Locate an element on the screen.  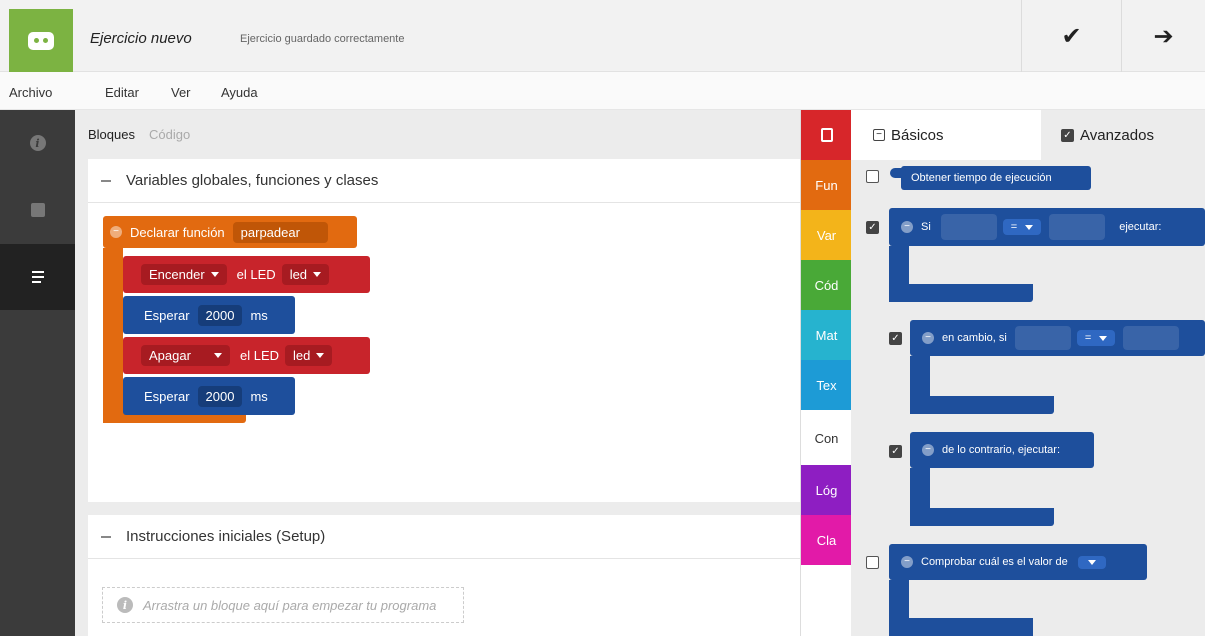
block-else-foot is located at coordinates (982, 517).